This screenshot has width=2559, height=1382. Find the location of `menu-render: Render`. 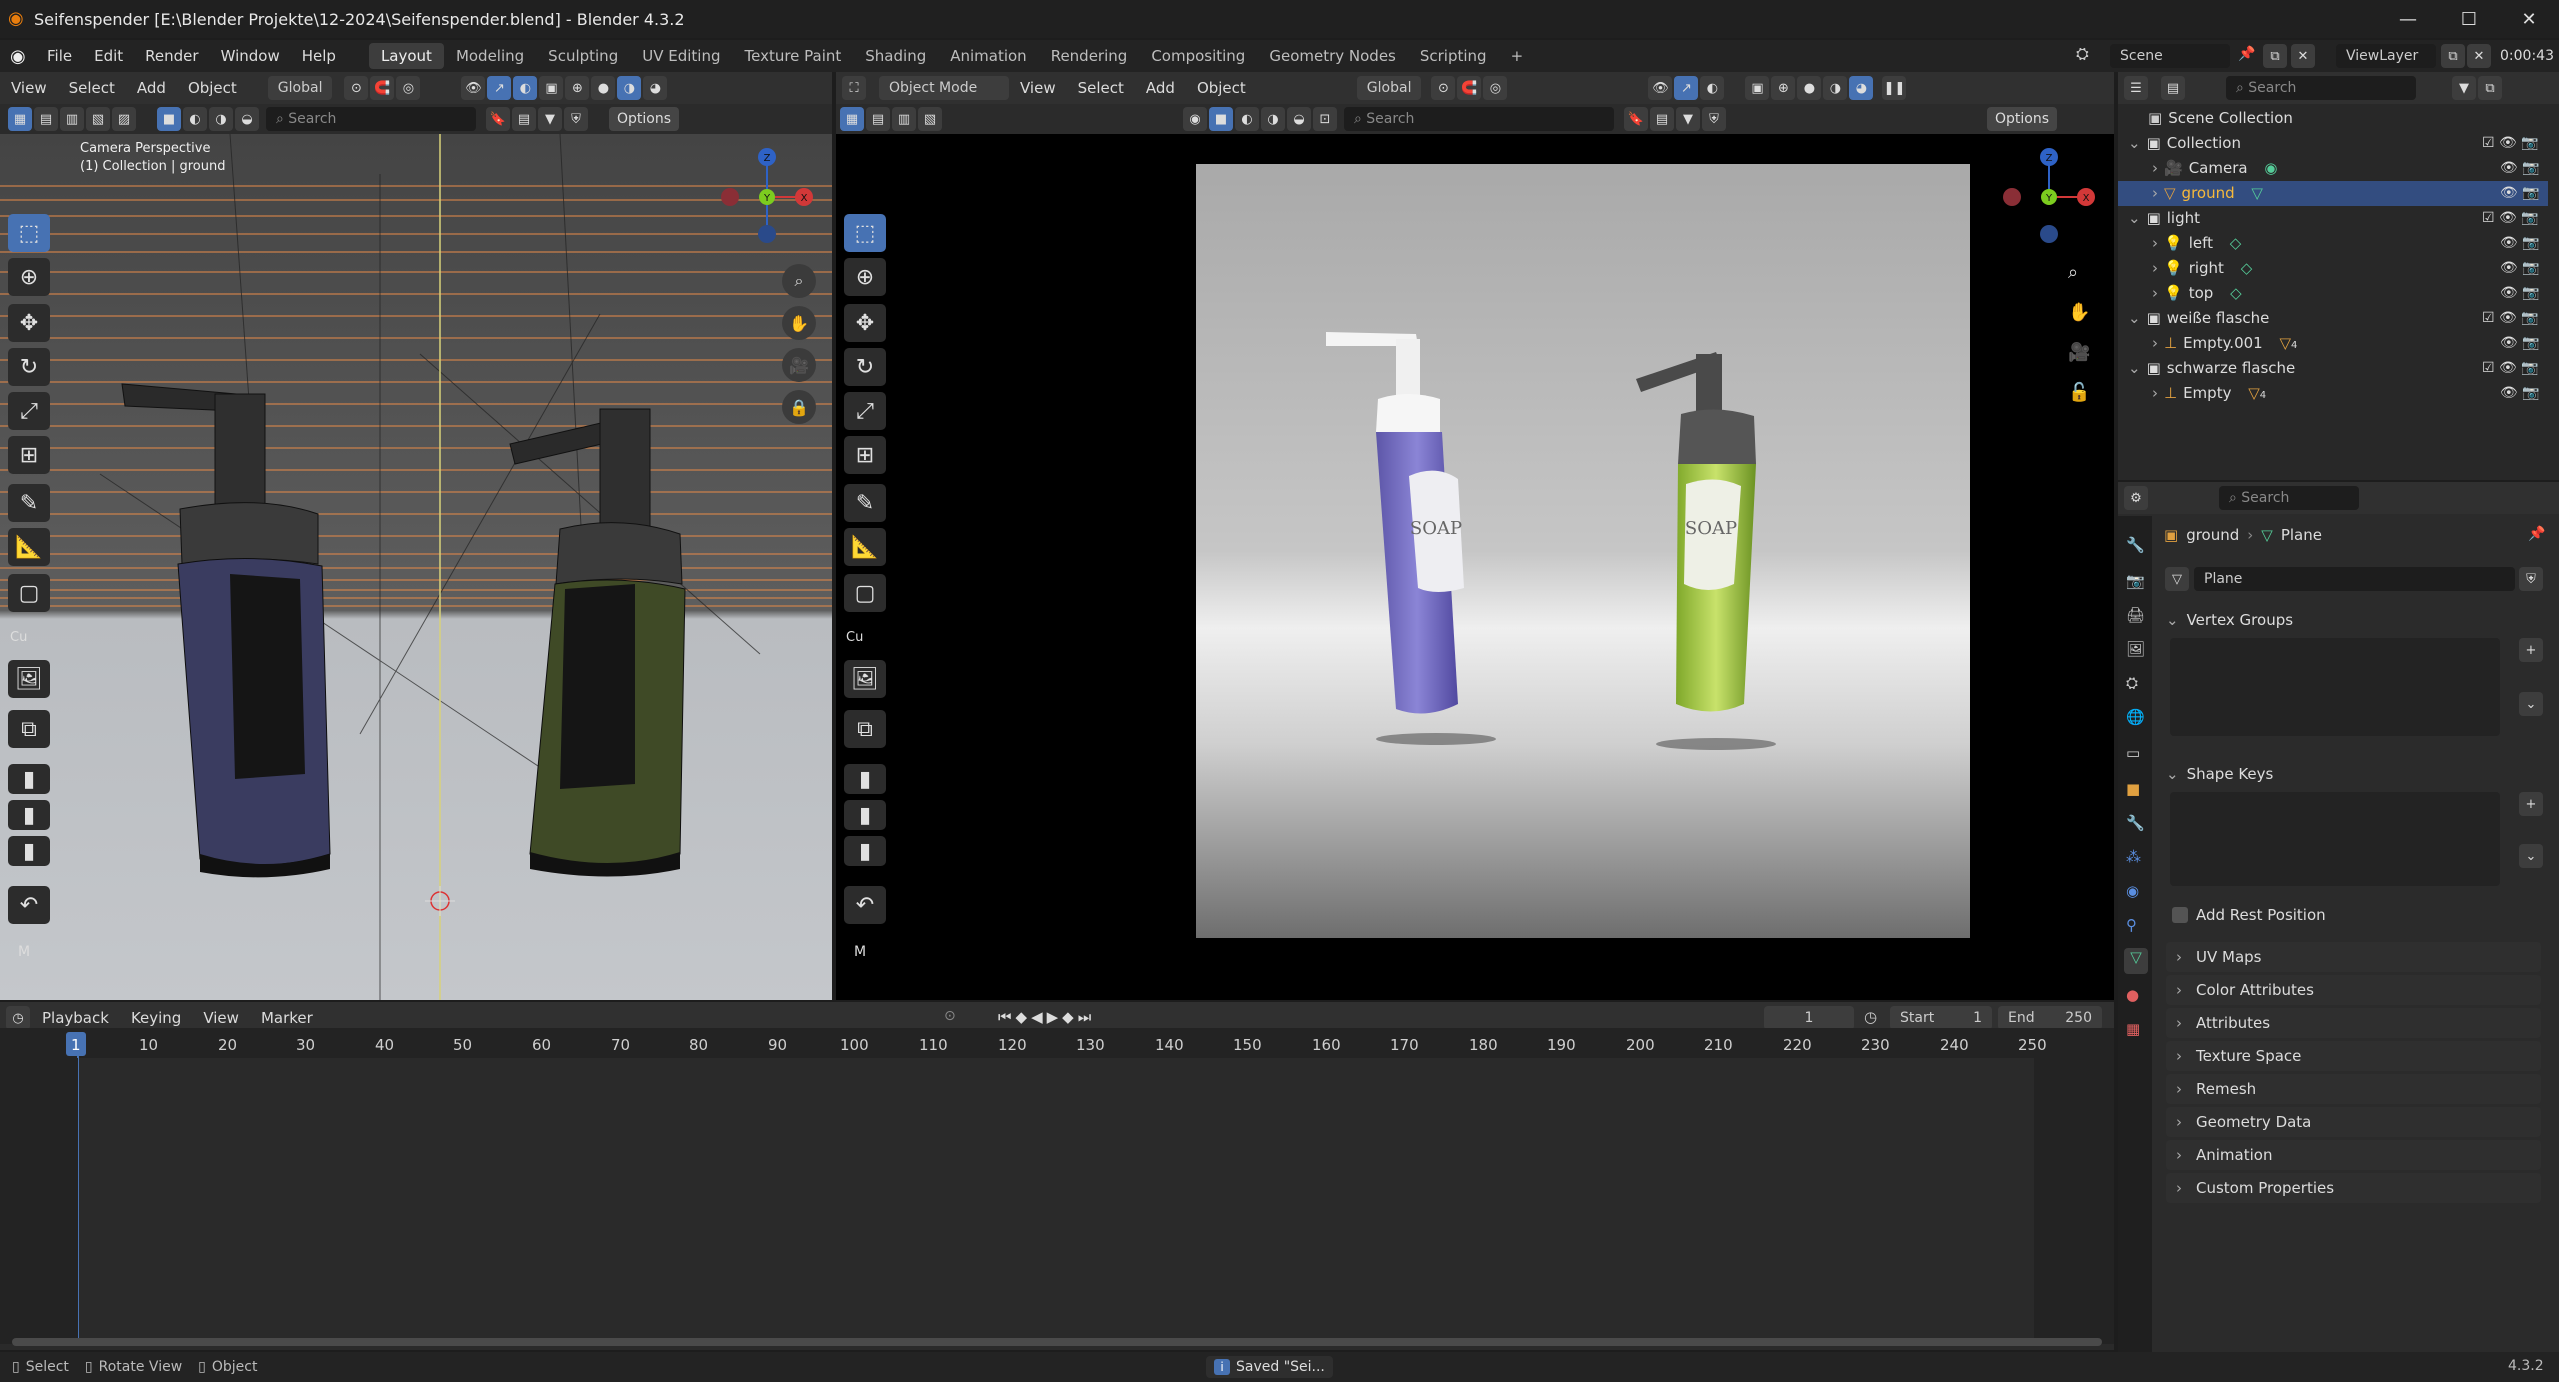

menu-render: Render is located at coordinates (171, 56).